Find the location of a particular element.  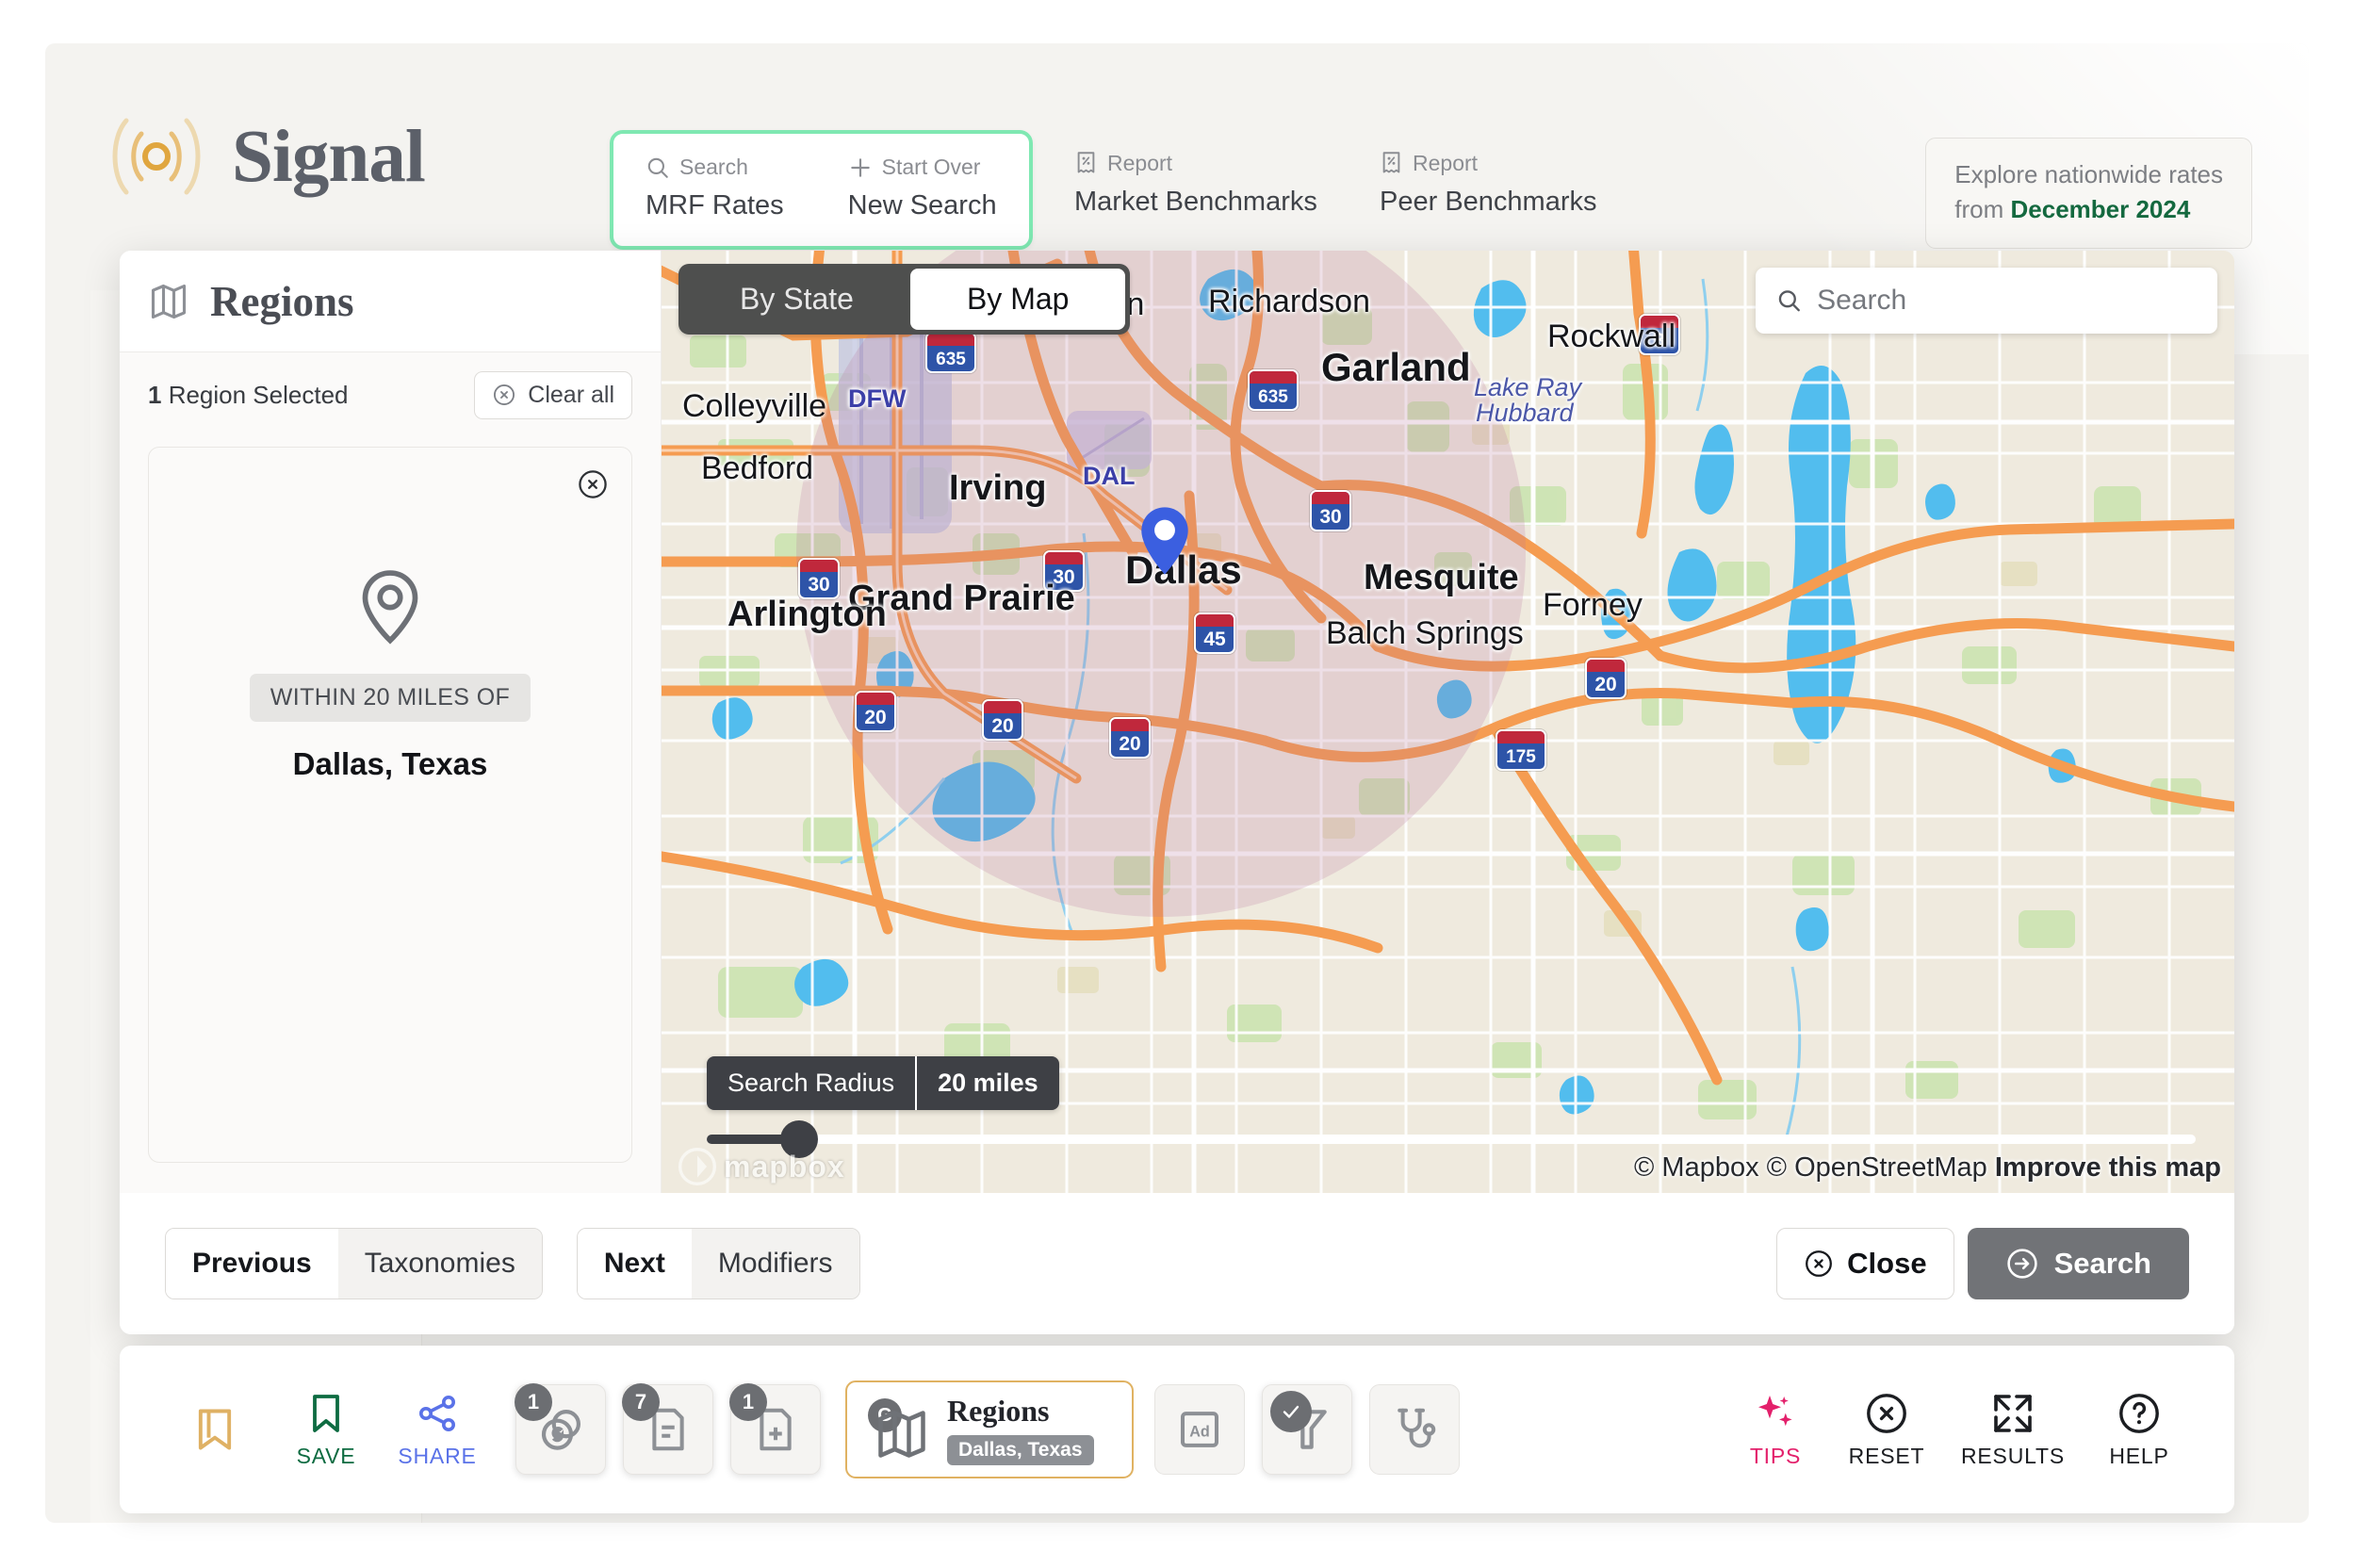

map-search-box is located at coordinates (1986, 301).